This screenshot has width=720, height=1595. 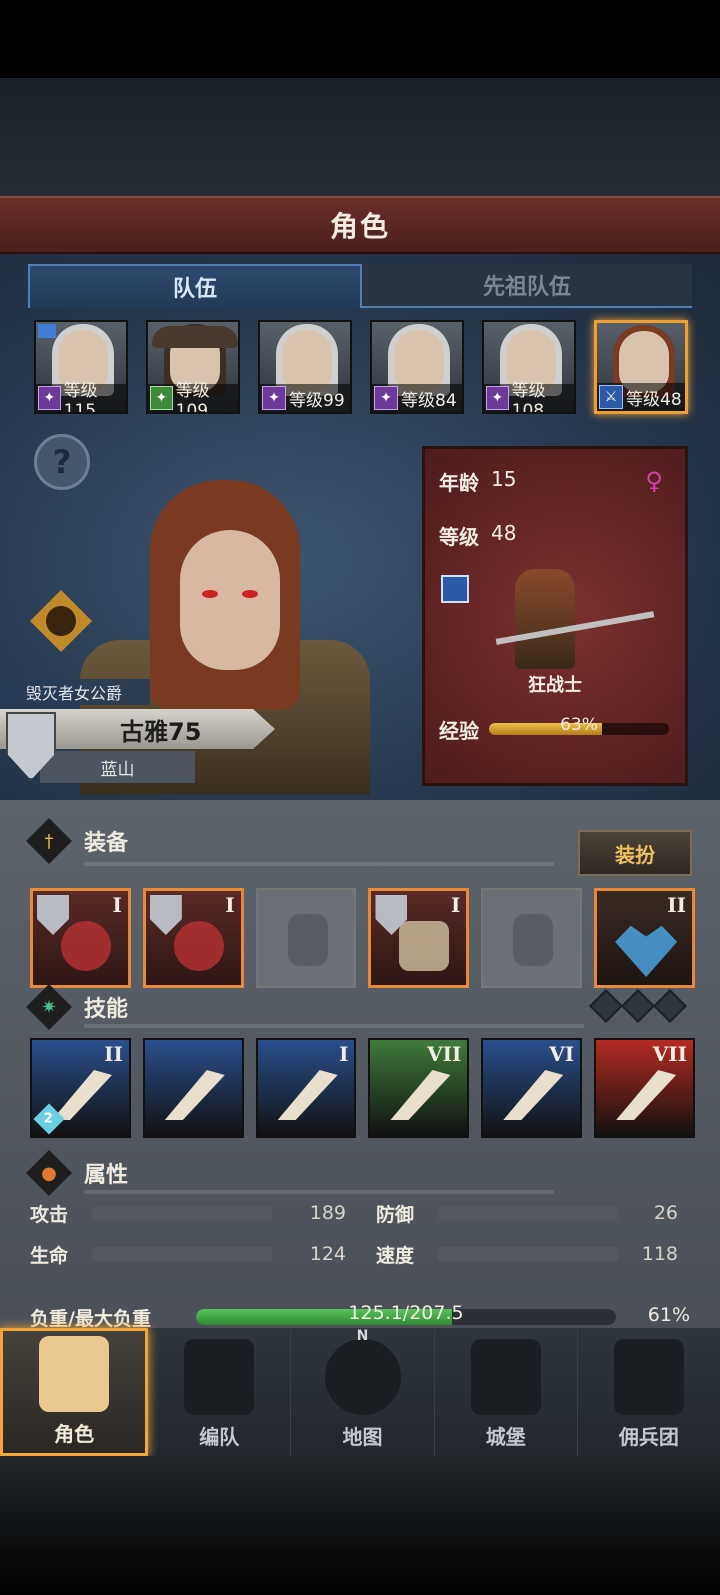 What do you see at coordinates (529, 367) in the screenshot?
I see `party-member-5: ✦ 等级108` at bounding box center [529, 367].